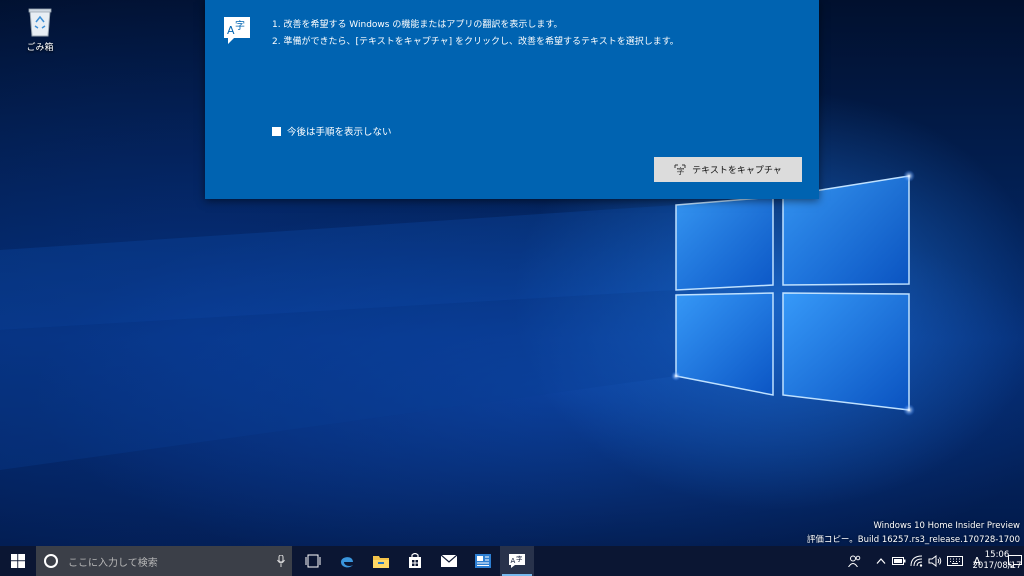 The width and height of the screenshot is (1024, 576). I want to click on store-icon, so click(415, 560).